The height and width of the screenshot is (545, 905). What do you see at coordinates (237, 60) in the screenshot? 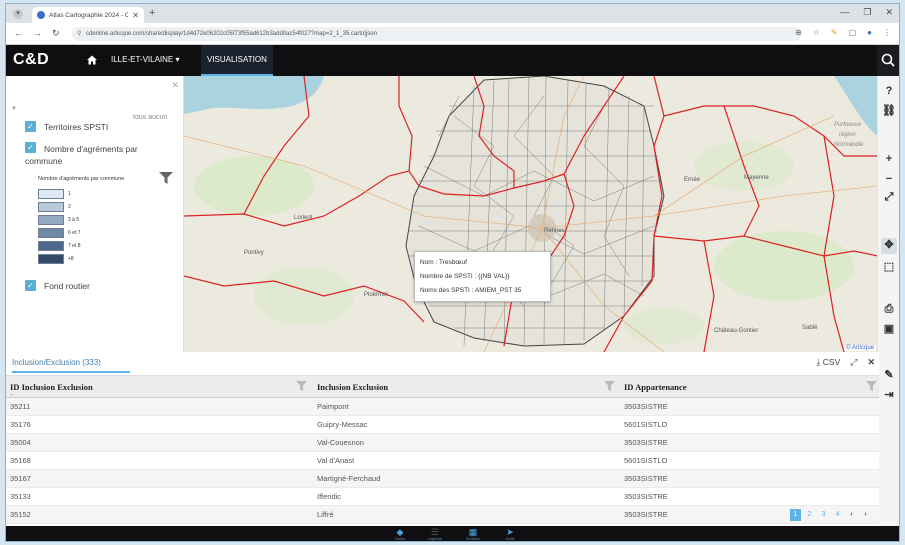
I see `nav-visualisation: VISUALISATION` at bounding box center [237, 60].